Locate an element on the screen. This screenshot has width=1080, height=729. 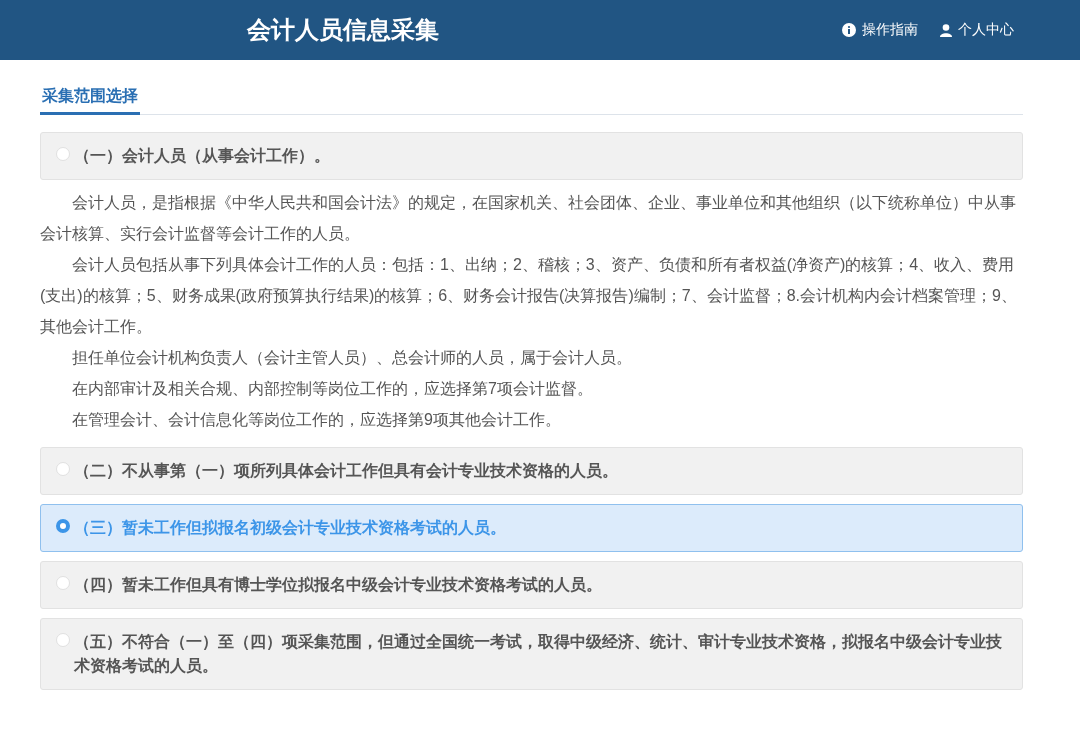
profile-link: 个人中心 is located at coordinates (977, 30).